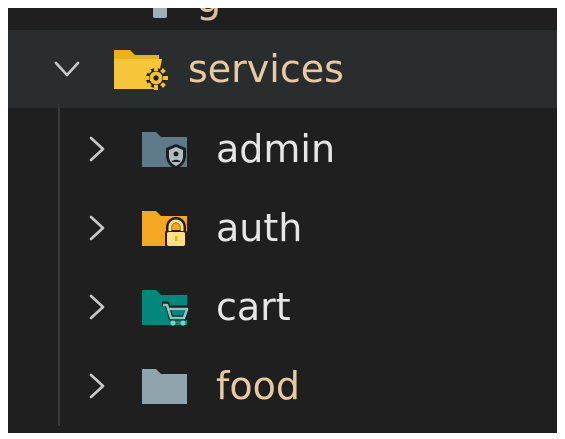 The width and height of the screenshot is (565, 439). Describe the element at coordinates (208, 16) in the screenshot. I see `partially-hidden-label: g` at that location.